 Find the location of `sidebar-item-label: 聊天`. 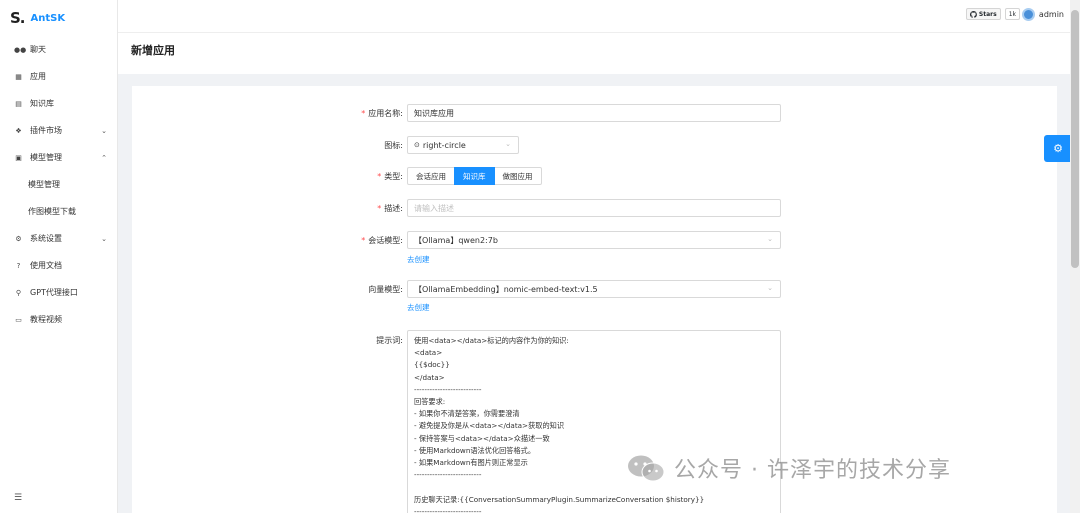

sidebar-item-label: 聊天 is located at coordinates (38, 49).